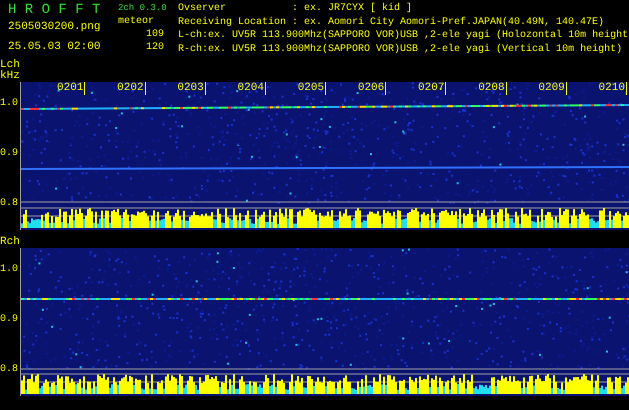 This screenshot has height=410, width=629. What do you see at coordinates (71, 88) in the screenshot?
I see `time-label: 0201` at bounding box center [71, 88].